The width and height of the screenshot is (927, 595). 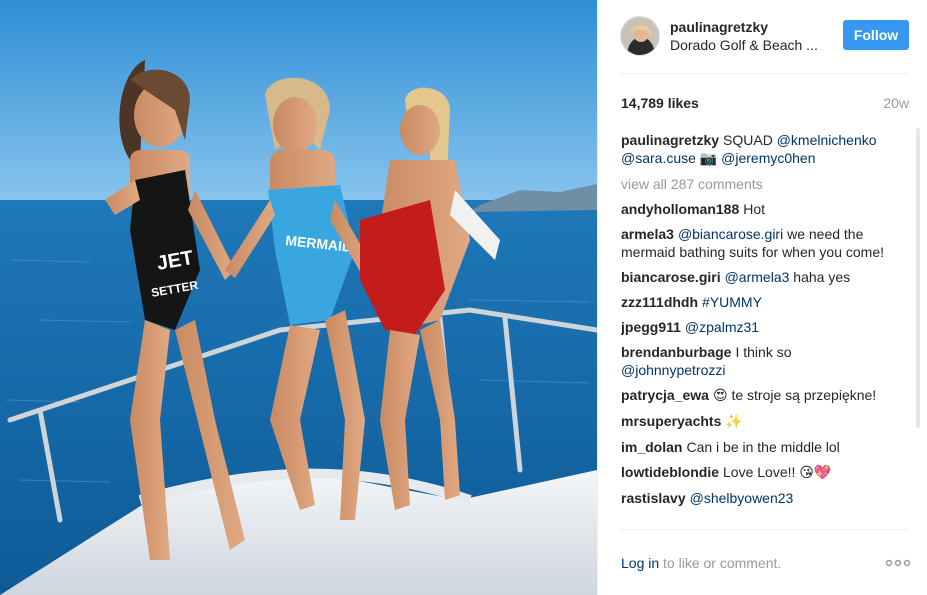 What do you see at coordinates (768, 158) in the screenshot?
I see `caption-mention: @jeremyc0hen` at bounding box center [768, 158].